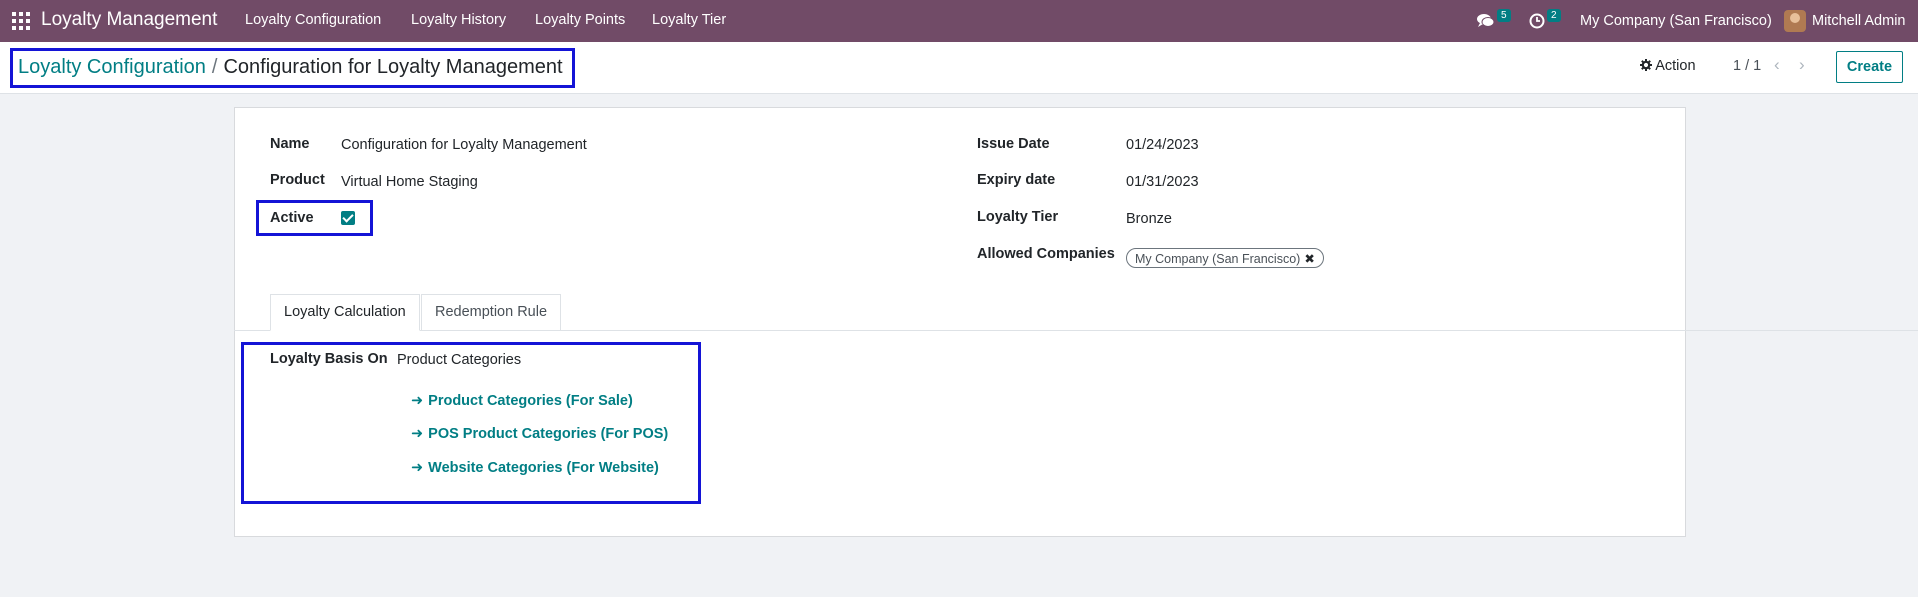 The image size is (1918, 597). I want to click on product-label: Product, so click(297, 180).